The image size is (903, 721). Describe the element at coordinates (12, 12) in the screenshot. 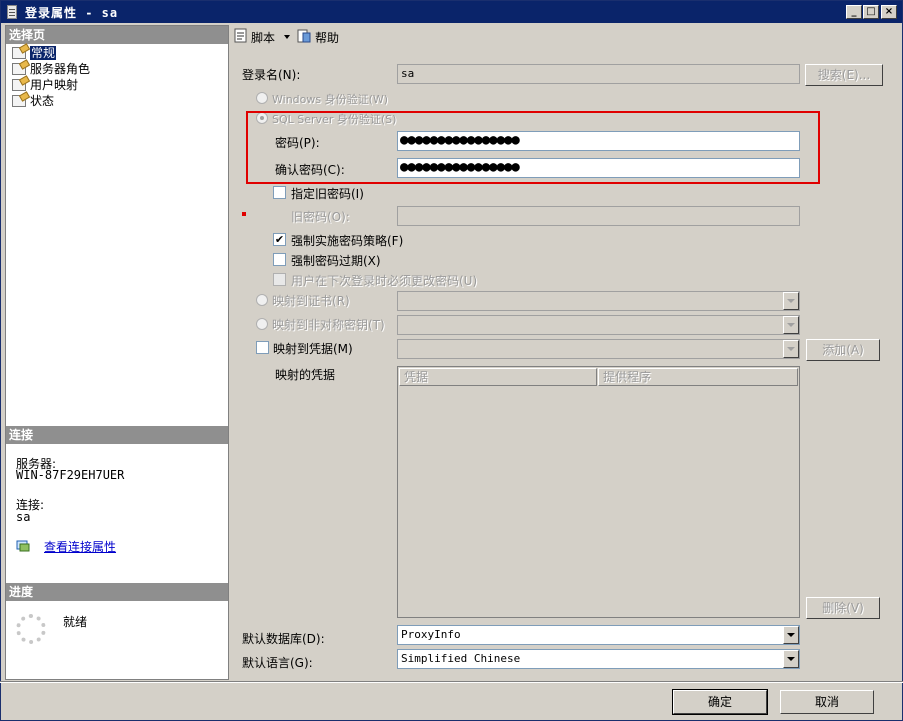

I see `window-icon` at that location.